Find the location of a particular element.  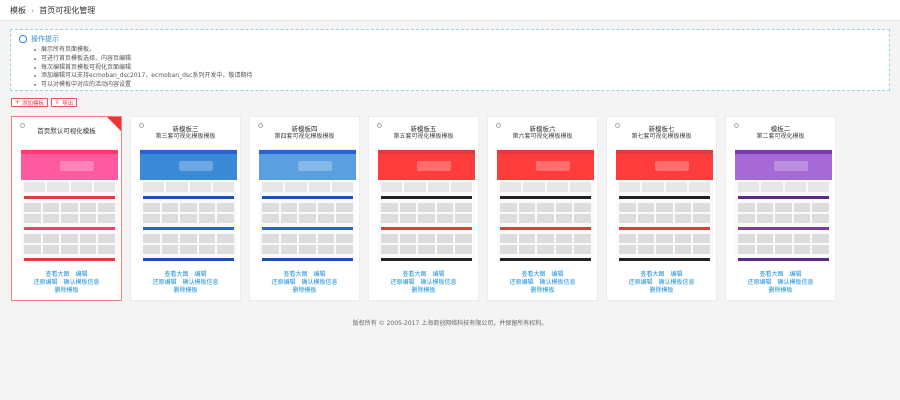

template-card: 新模板三 第三套可视化模板模板 查看大图 编辑 还原编辑 确认模板信息 删除模板 is located at coordinates (185, 208).